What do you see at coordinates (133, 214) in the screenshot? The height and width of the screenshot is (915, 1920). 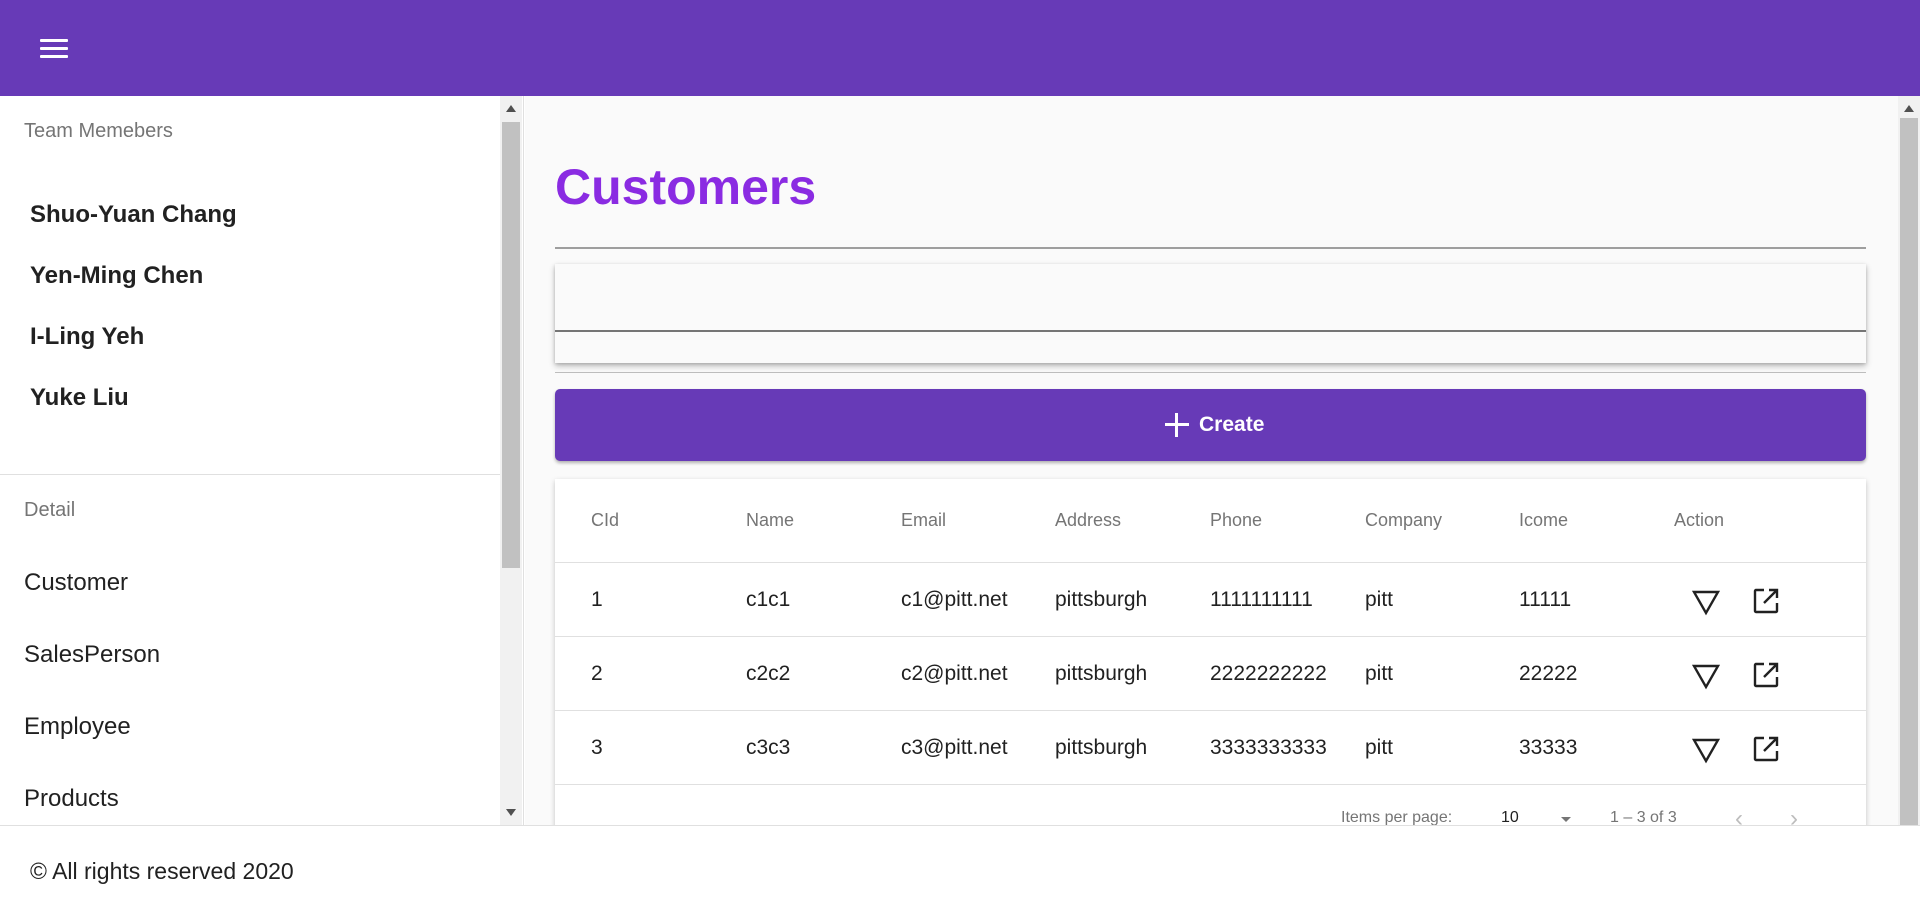 I see `member-name: Shuo-Yuan Chang` at bounding box center [133, 214].